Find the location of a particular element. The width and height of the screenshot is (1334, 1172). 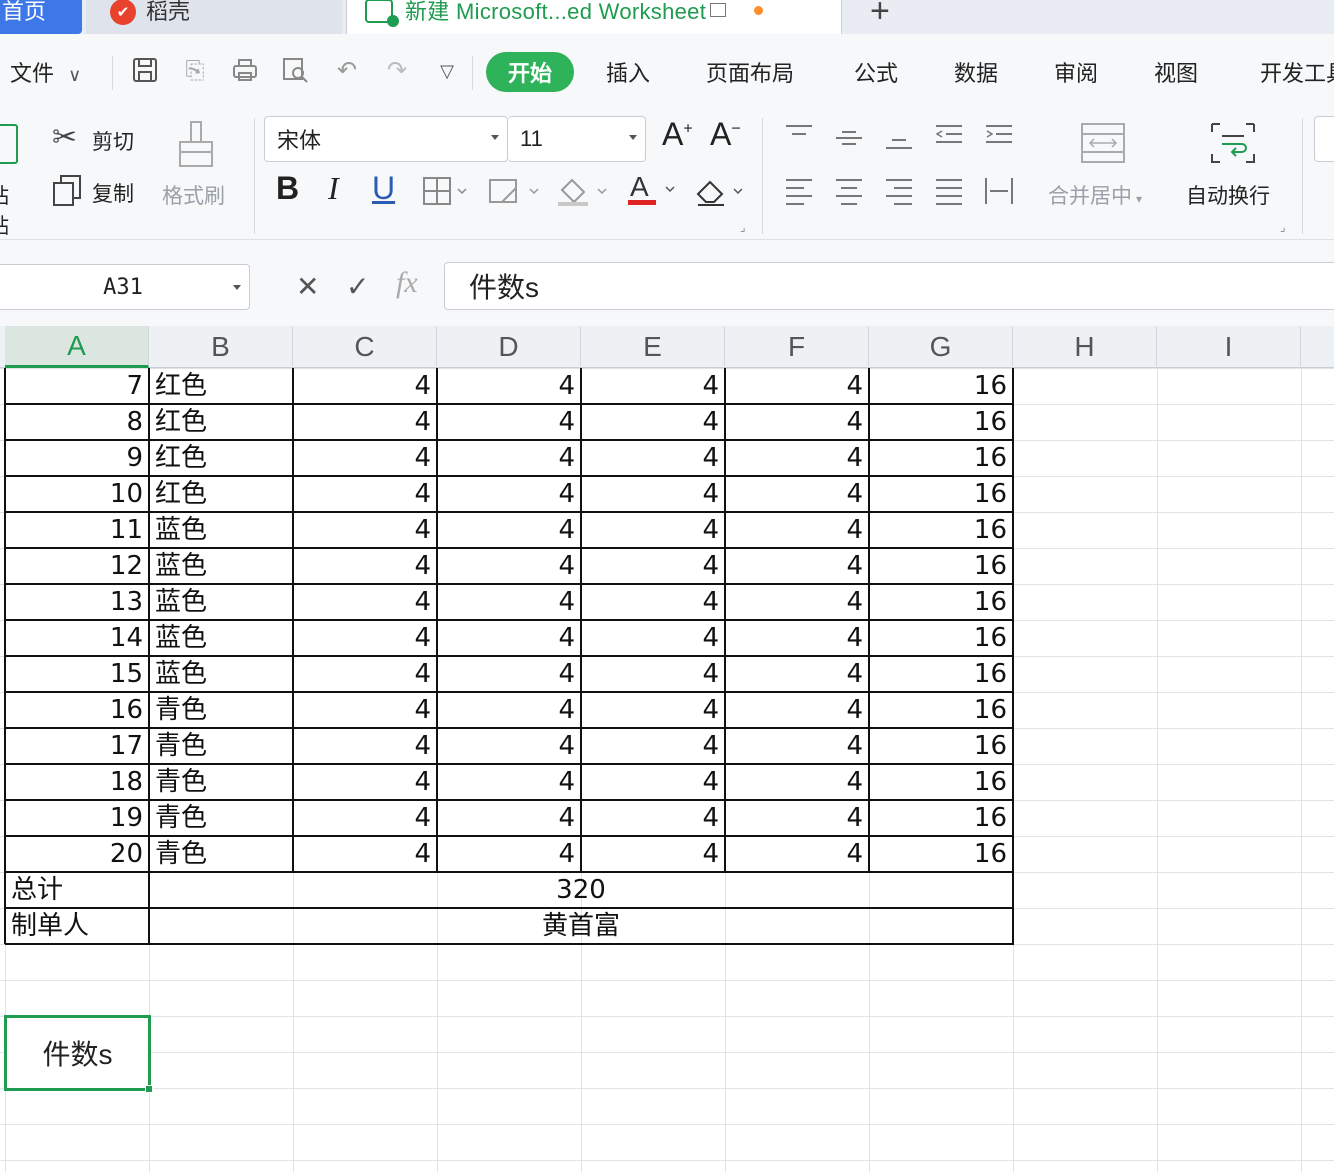

cell-c-row-14: 4 is located at coordinates (365, 638).